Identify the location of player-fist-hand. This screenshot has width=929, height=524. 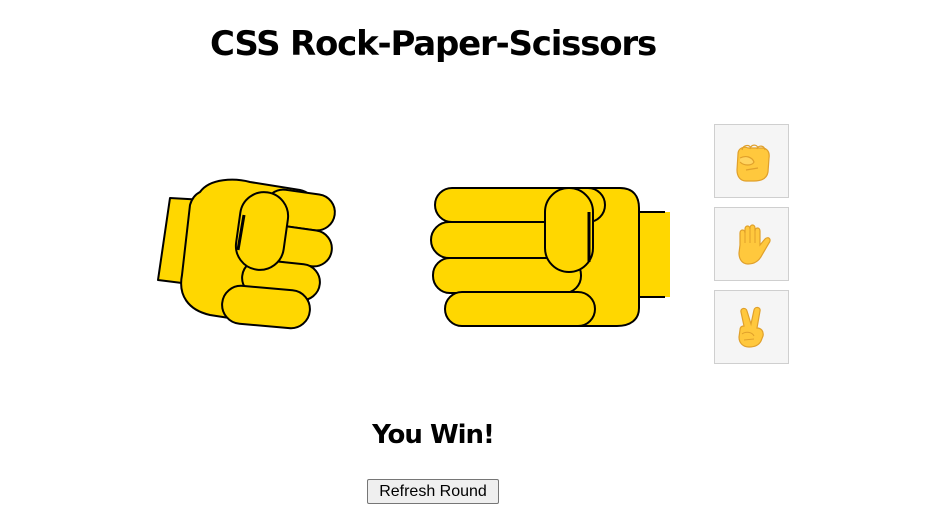
(245, 255).